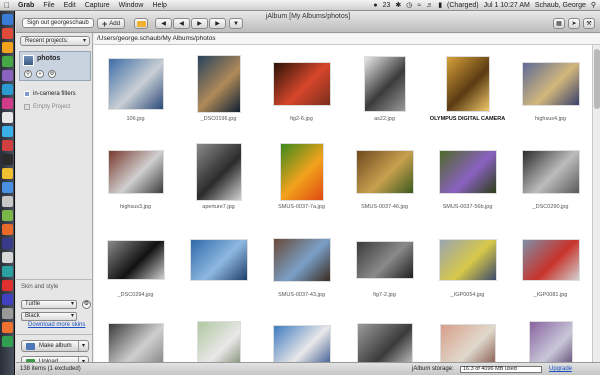  I want to click on project-item-photos: photos ⚲ + ⚙, so click(55, 66).